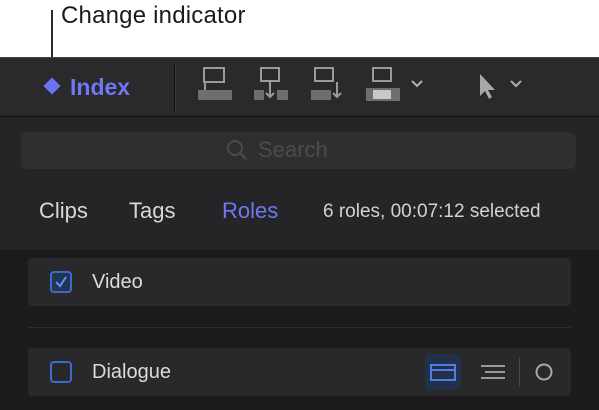  I want to click on role-label: Dialogue, so click(131, 372).